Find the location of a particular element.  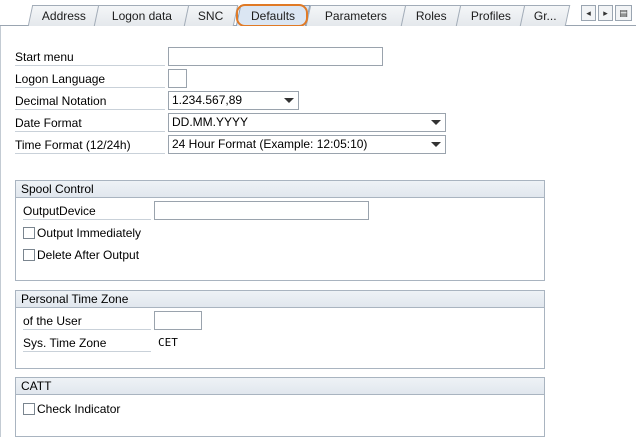

tab-profiles: Profiles is located at coordinates (491, 15).